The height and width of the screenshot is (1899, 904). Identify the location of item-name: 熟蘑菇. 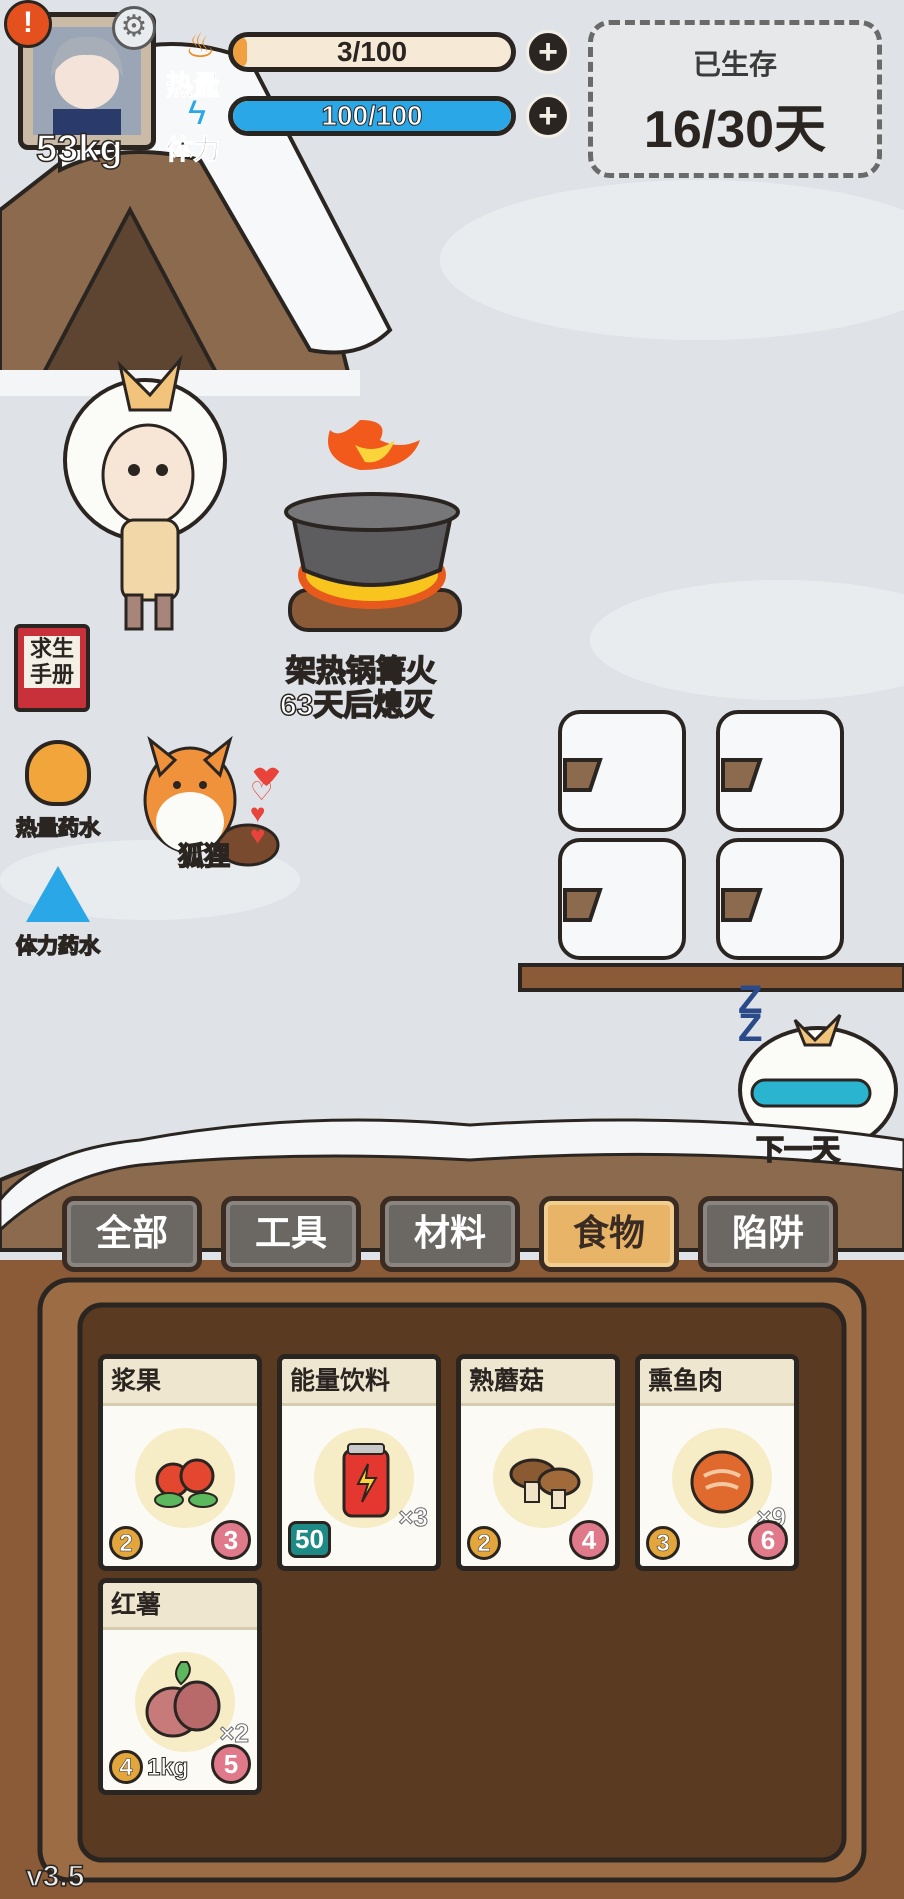
(538, 1382).